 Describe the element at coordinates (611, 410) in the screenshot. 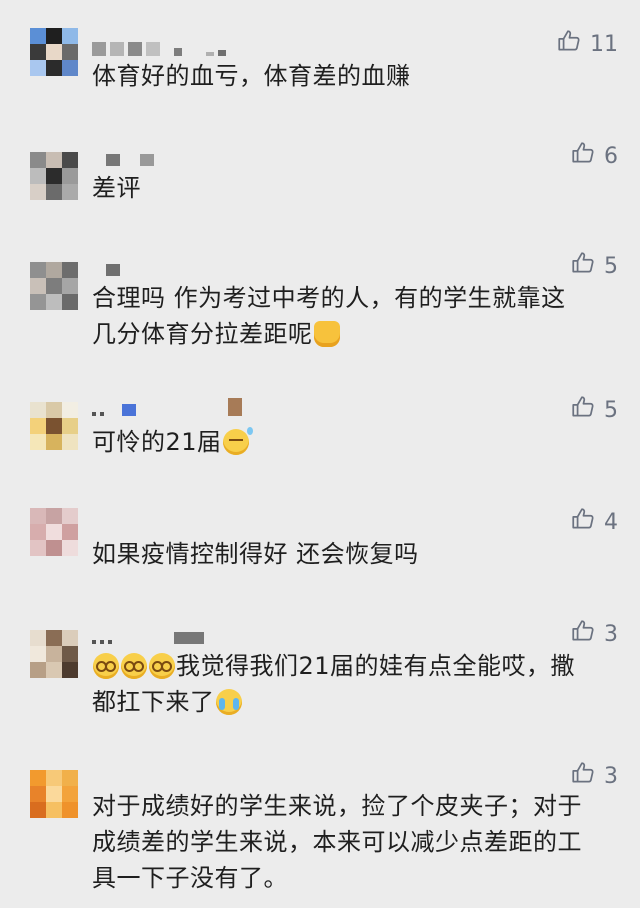

I see `like-count: 5` at that location.